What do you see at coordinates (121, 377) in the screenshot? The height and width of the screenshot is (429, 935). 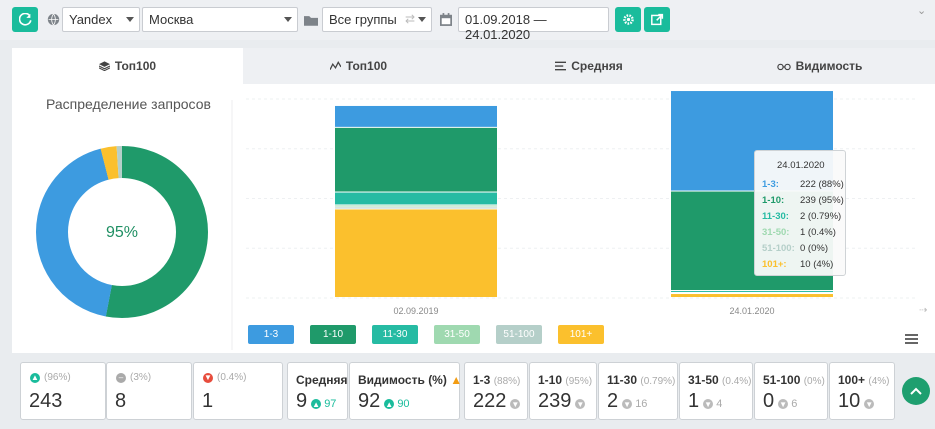 I see `minus-icon: –` at bounding box center [121, 377].